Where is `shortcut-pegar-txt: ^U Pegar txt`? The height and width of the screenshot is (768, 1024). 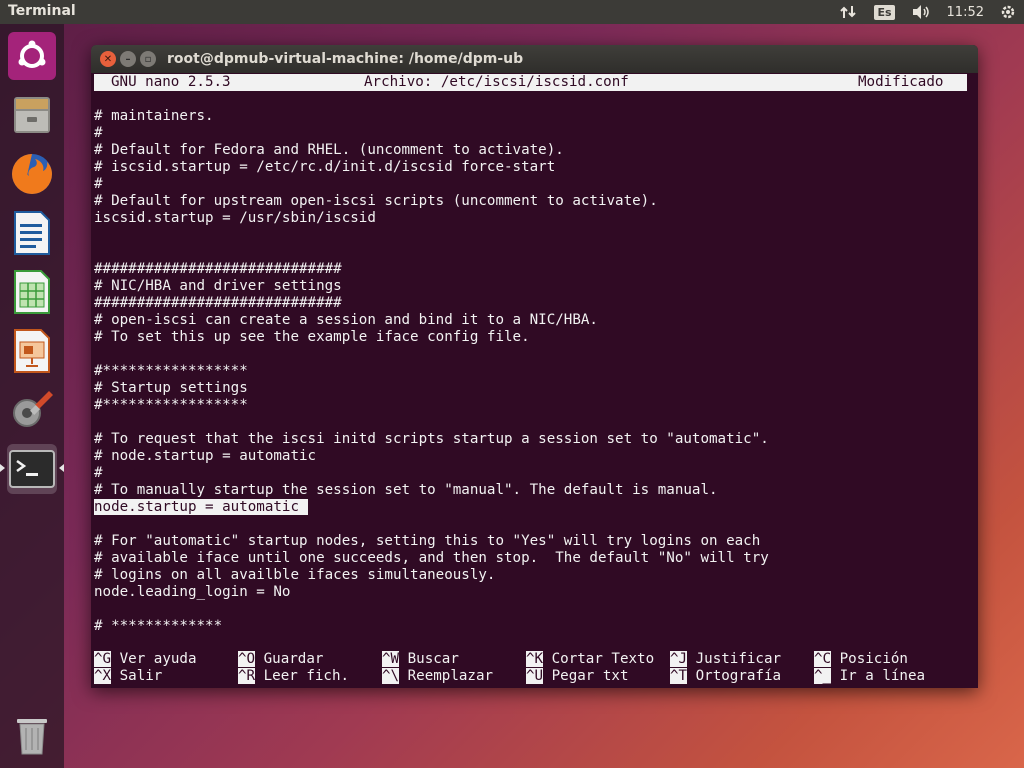 shortcut-pegar-txt: ^U Pegar txt is located at coordinates (577, 676).